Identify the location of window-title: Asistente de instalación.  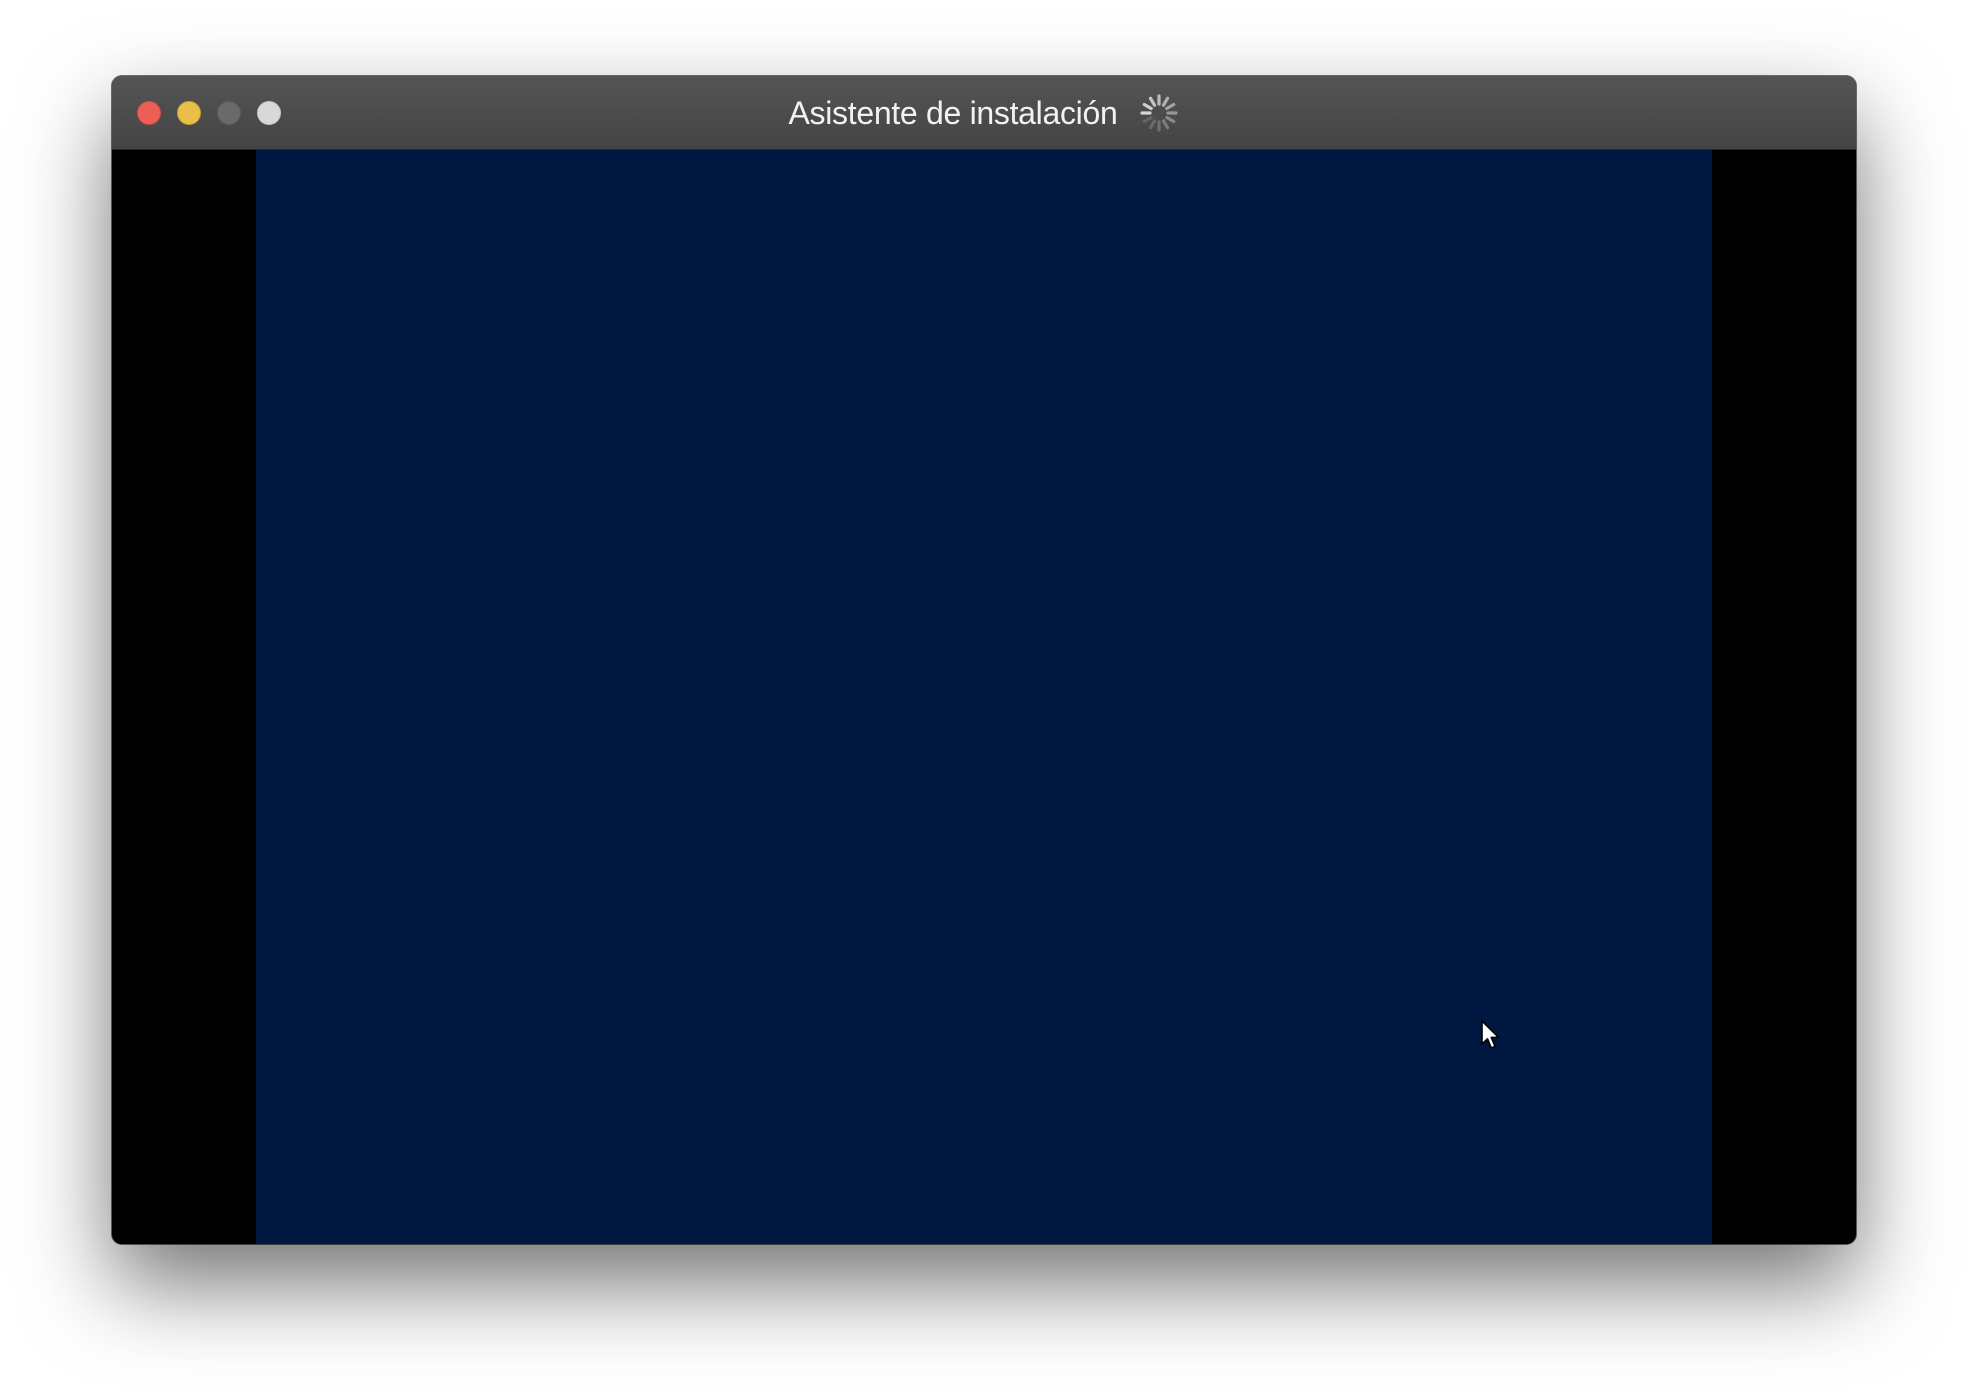
(953, 112).